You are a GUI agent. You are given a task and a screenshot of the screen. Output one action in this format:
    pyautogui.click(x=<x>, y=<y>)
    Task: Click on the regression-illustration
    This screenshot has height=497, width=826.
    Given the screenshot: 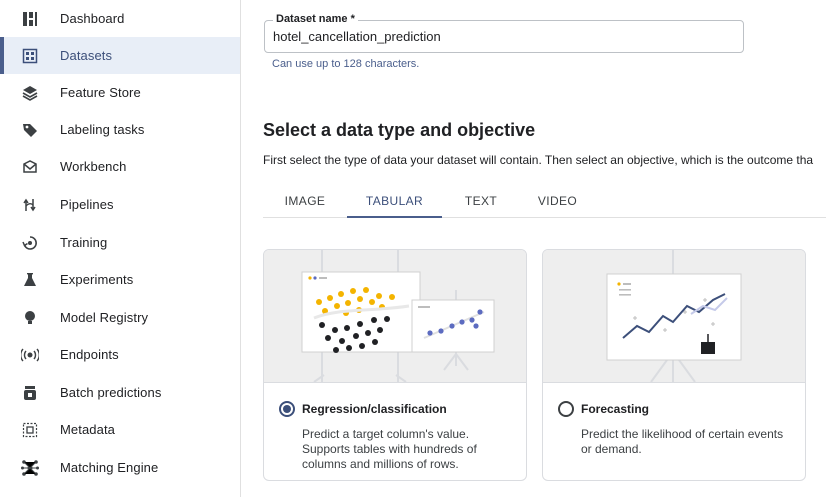 What is the action you would take?
    pyautogui.click(x=395, y=316)
    